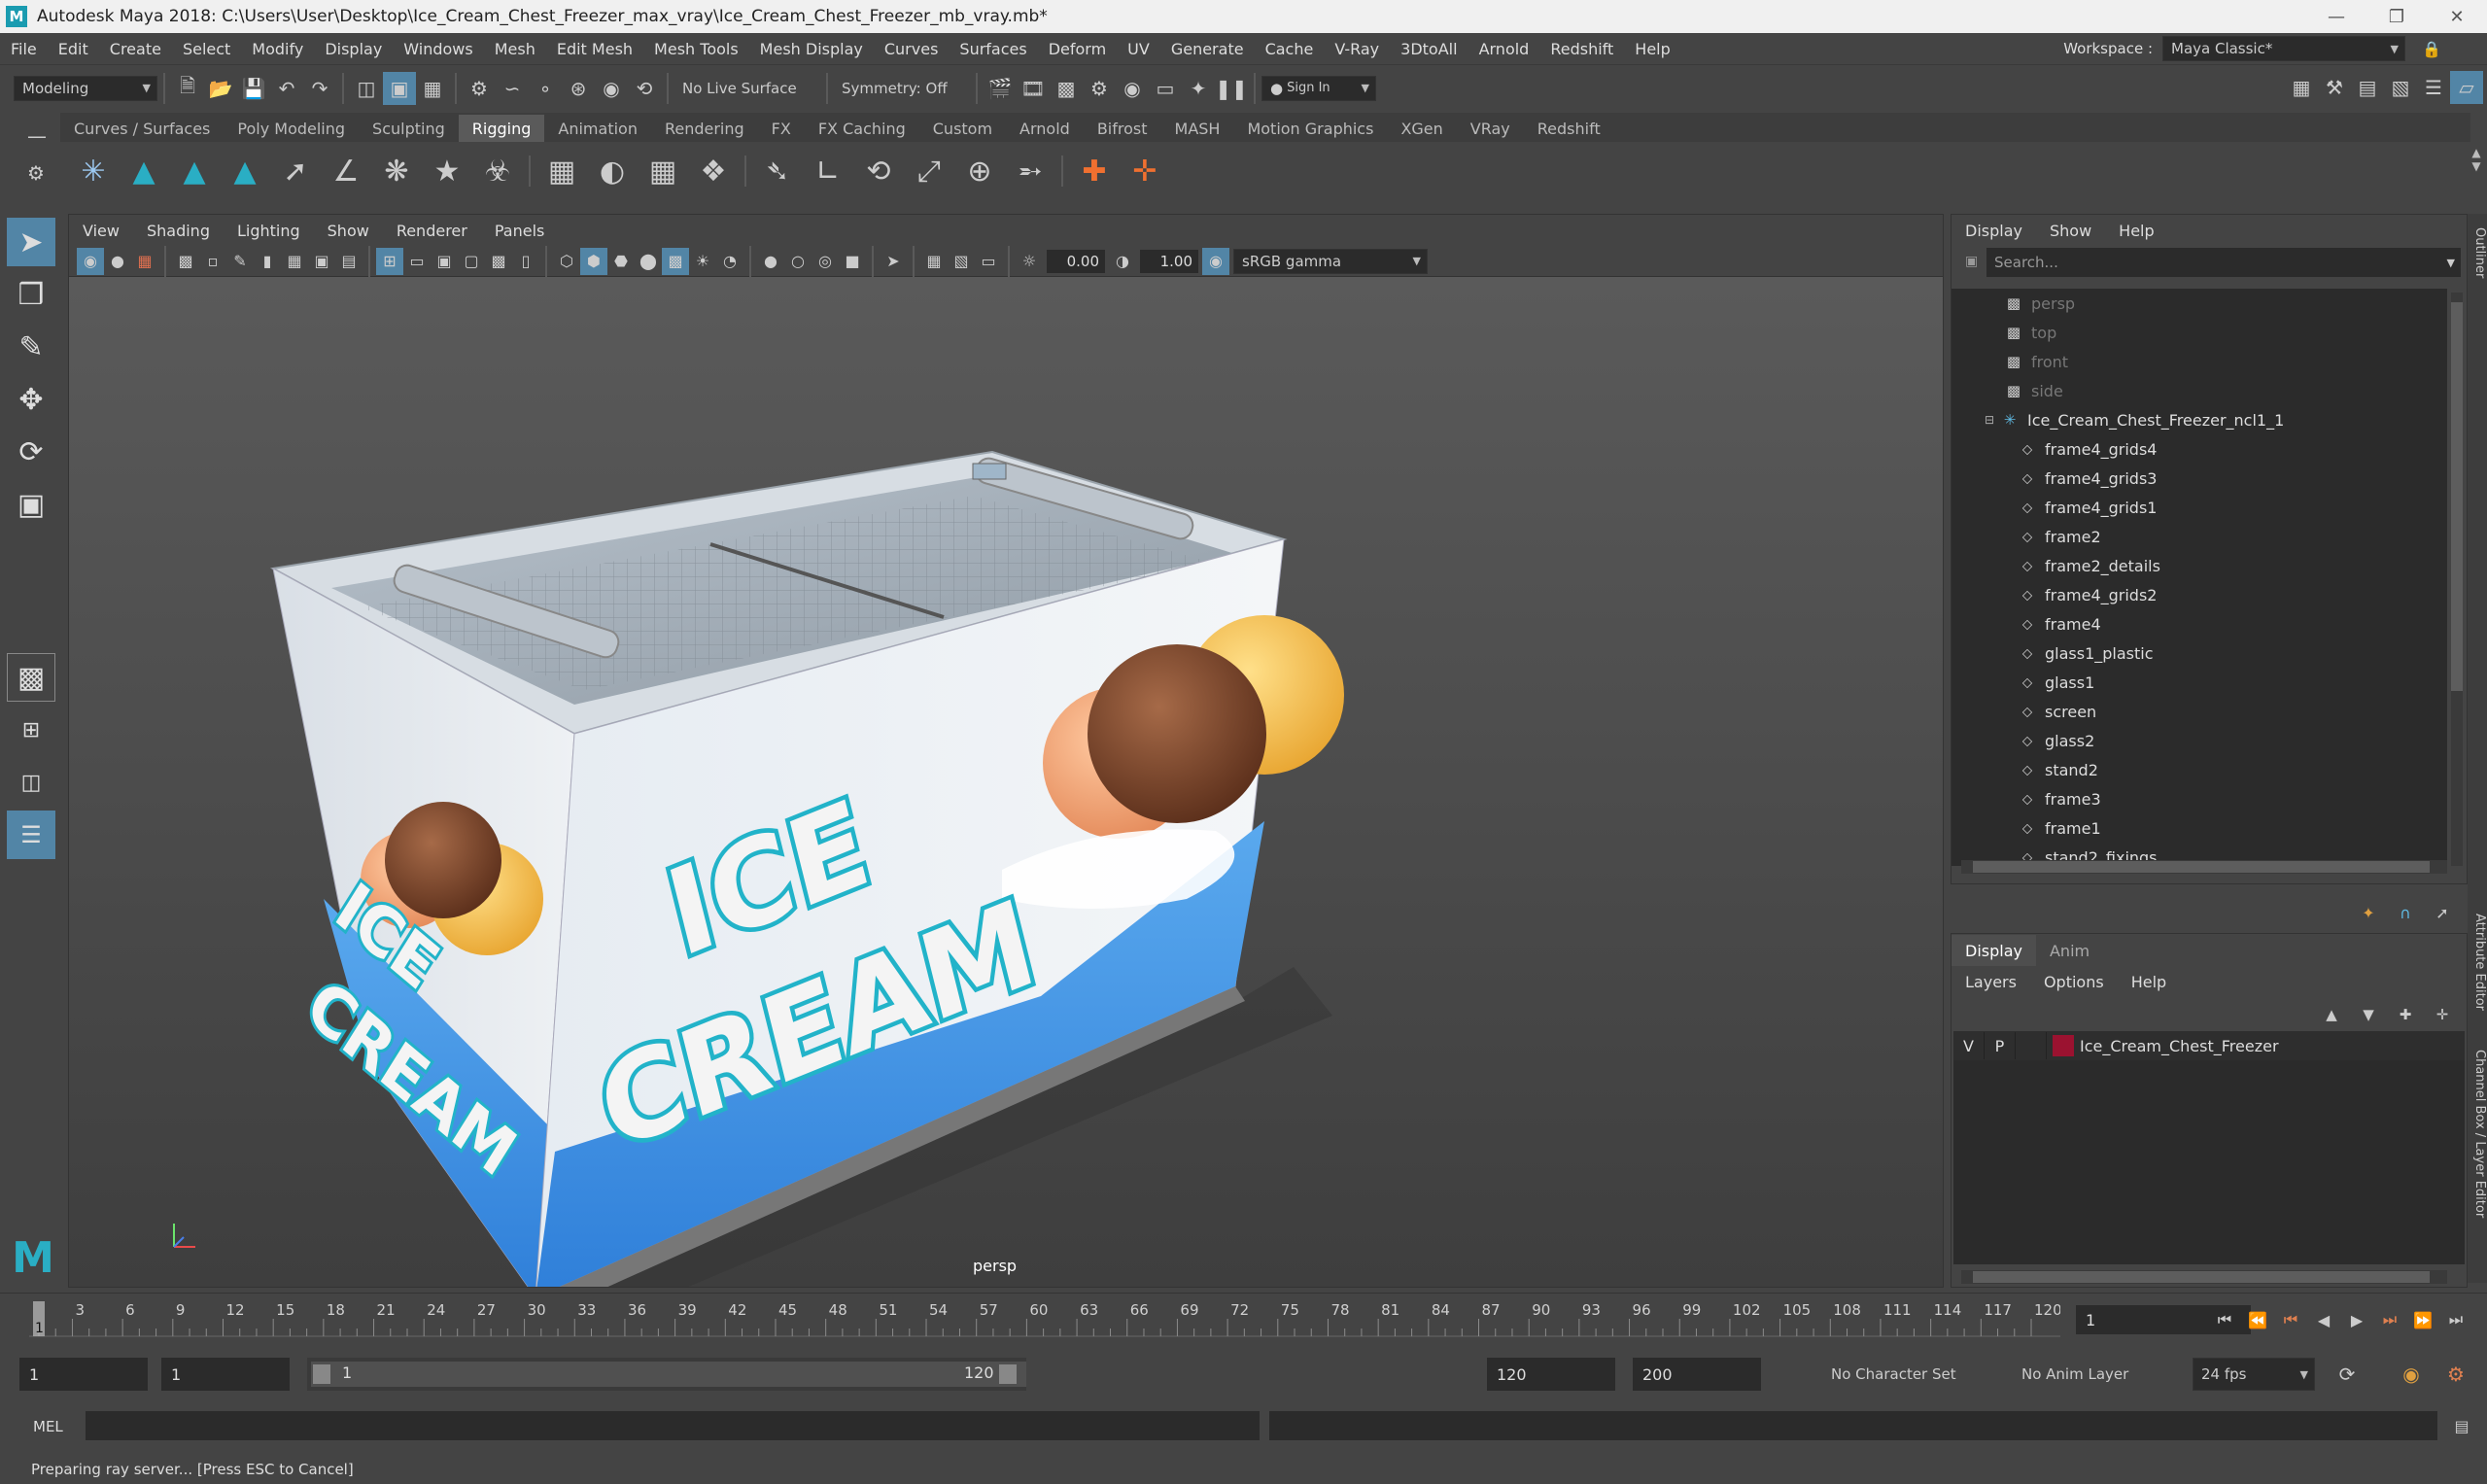 This screenshot has height=1484, width=2487. Describe the element at coordinates (501, 128) in the screenshot. I see `tab-rigging: Rigging` at that location.